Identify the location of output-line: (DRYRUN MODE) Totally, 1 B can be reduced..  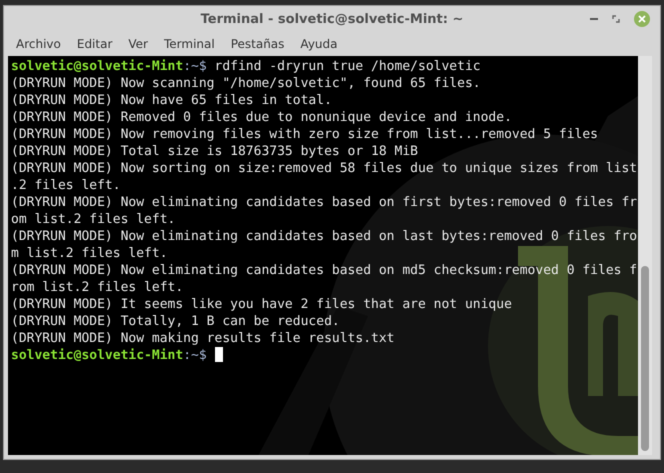
(175, 321).